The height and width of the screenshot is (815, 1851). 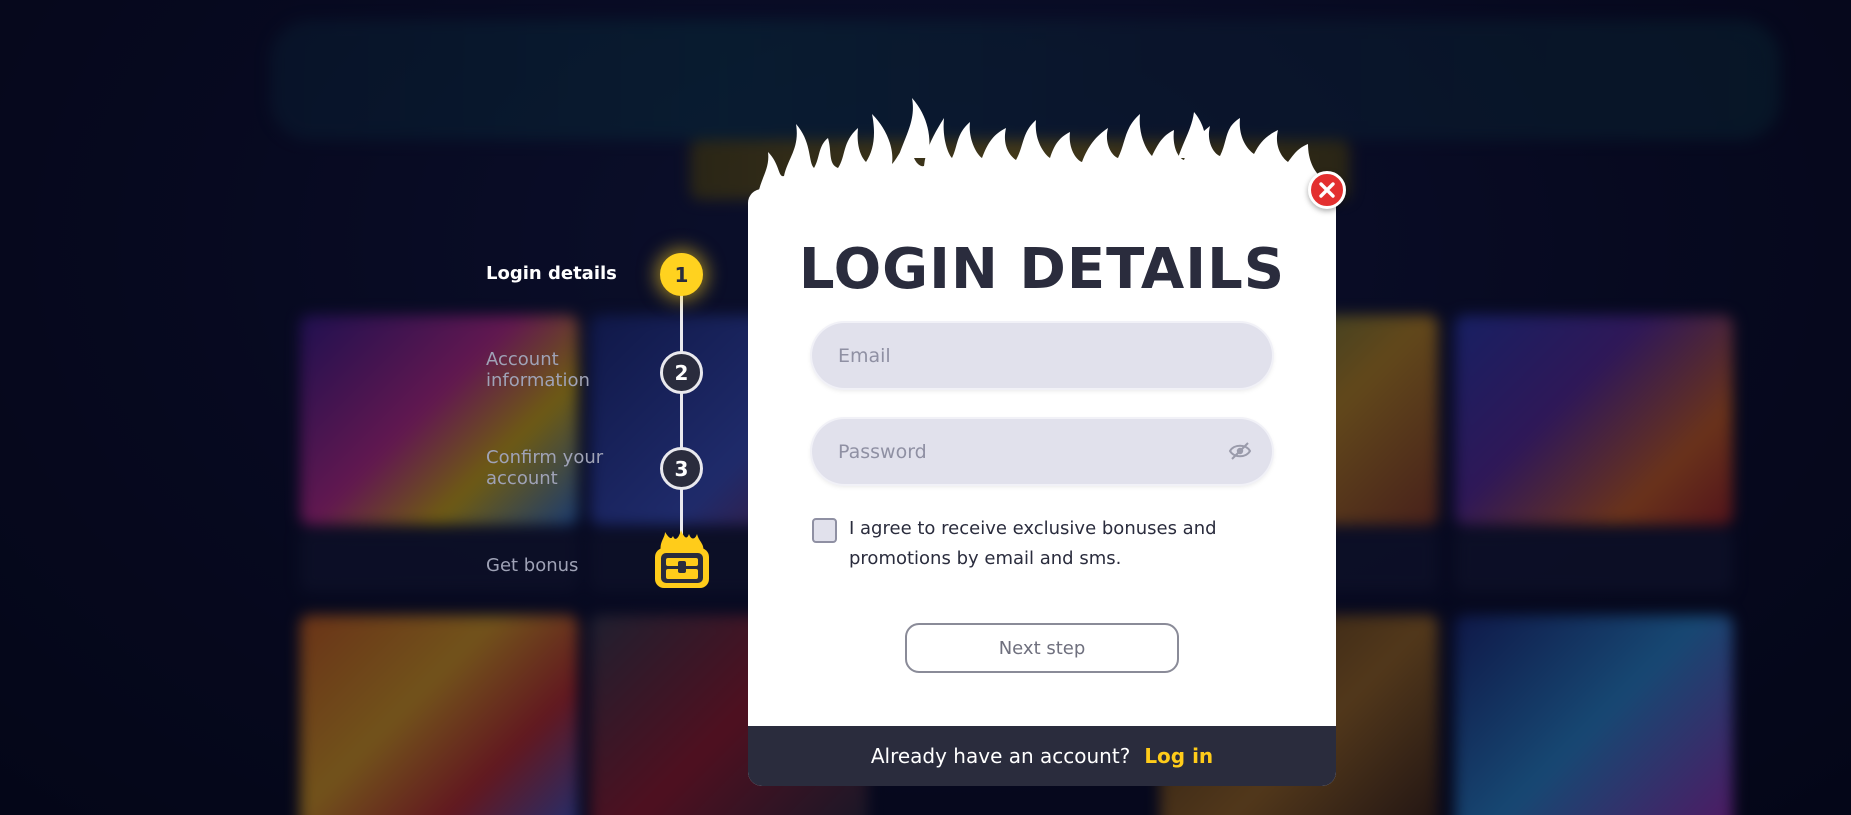 I want to click on modal-footer: Already have an account? Log in, so click(x=1042, y=756).